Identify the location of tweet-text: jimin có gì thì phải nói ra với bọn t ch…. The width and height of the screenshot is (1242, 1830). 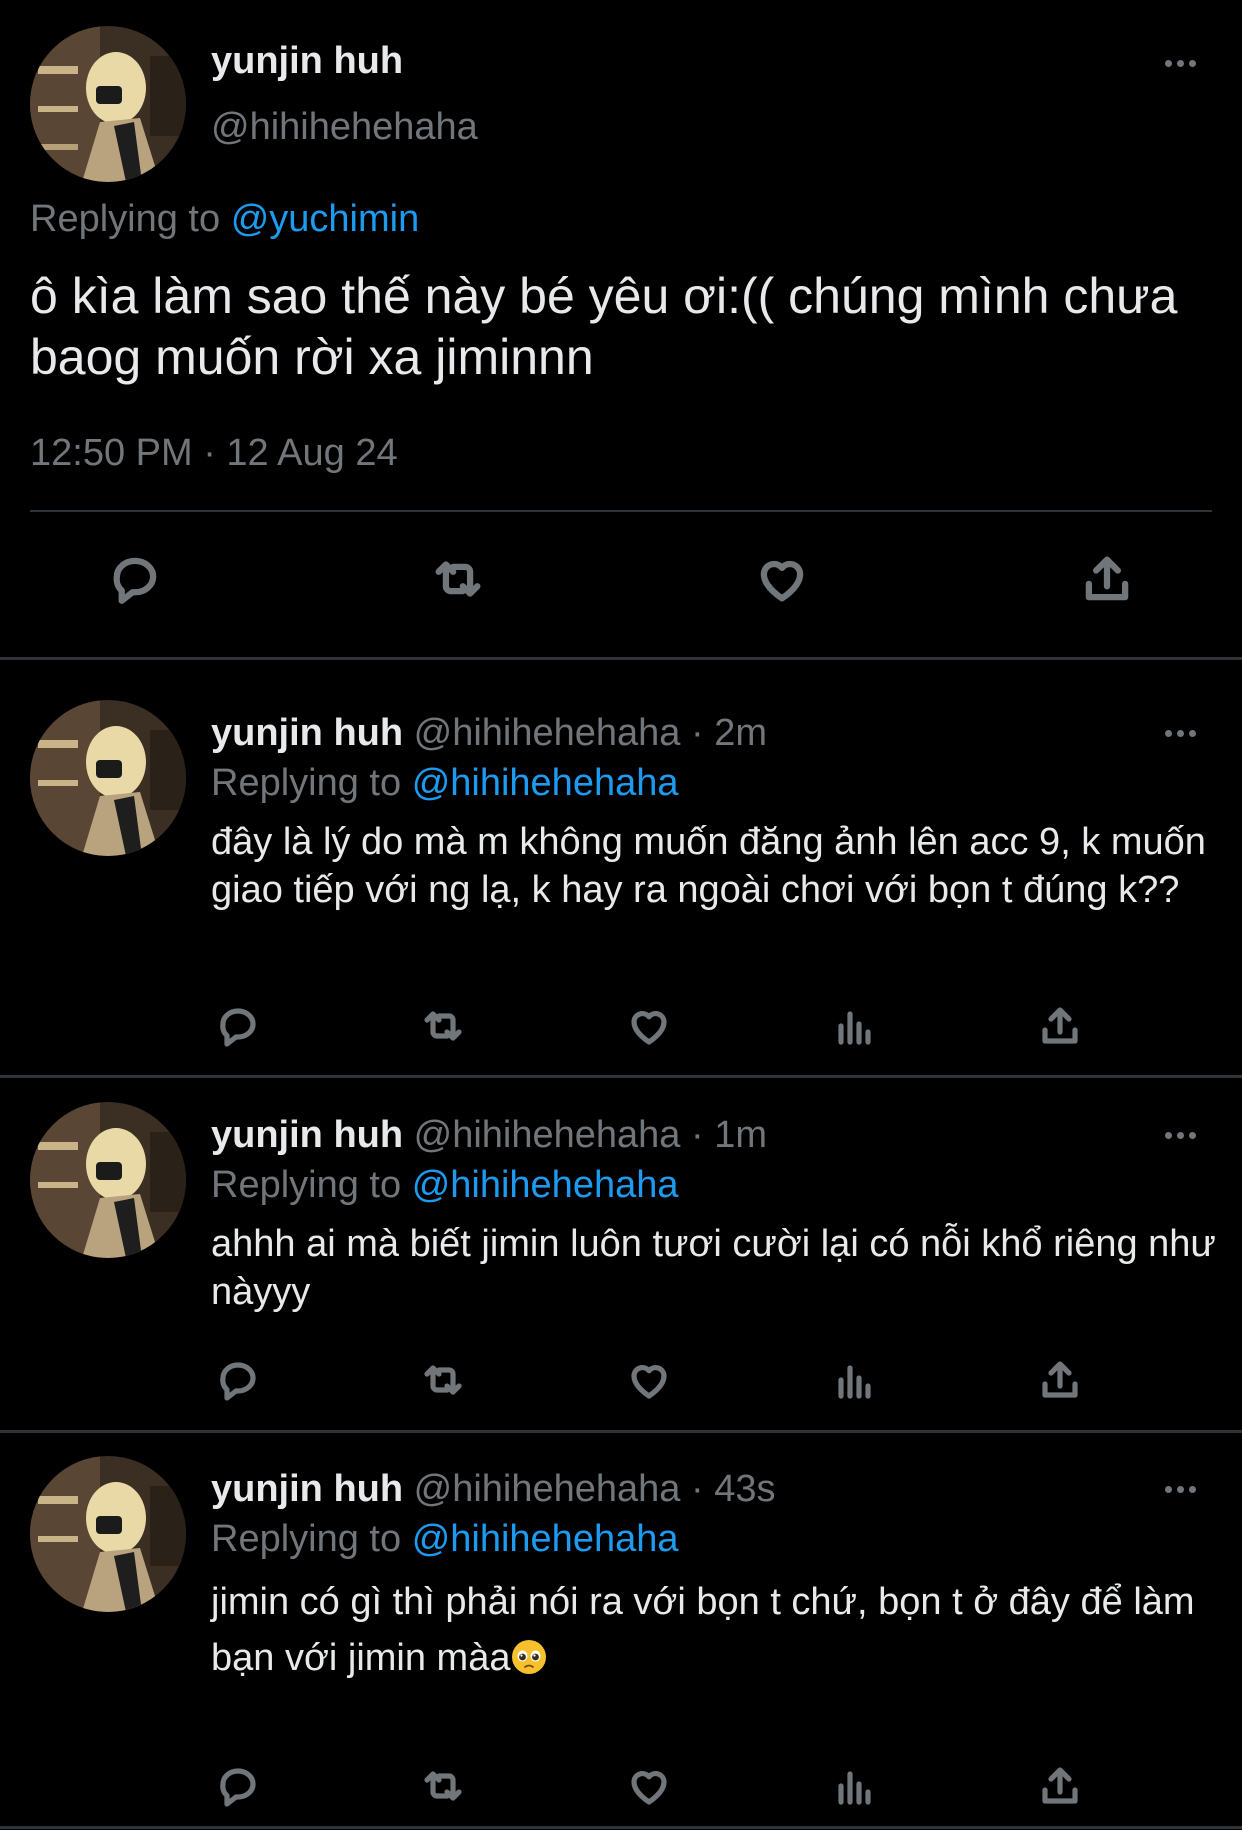
(716, 1630).